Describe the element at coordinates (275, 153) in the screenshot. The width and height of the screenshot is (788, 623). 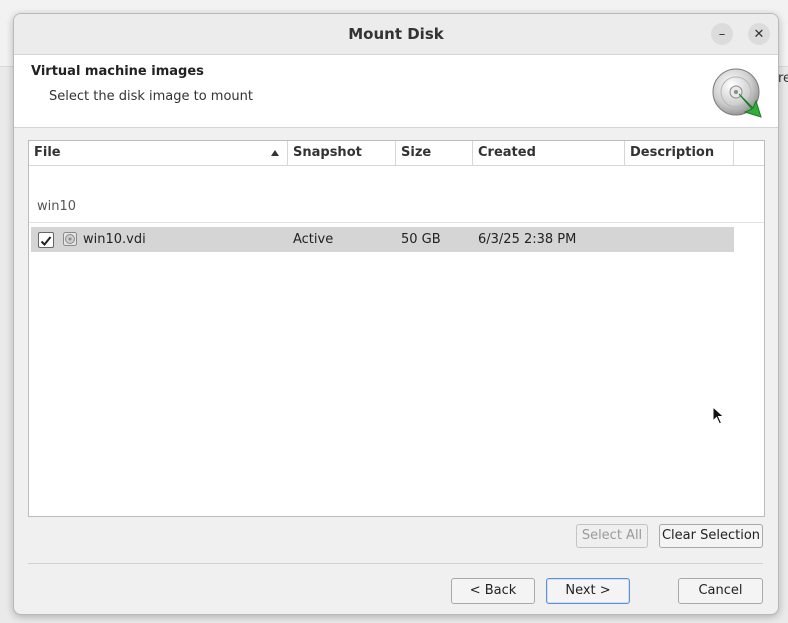
I see `sort-ascending-icon` at that location.